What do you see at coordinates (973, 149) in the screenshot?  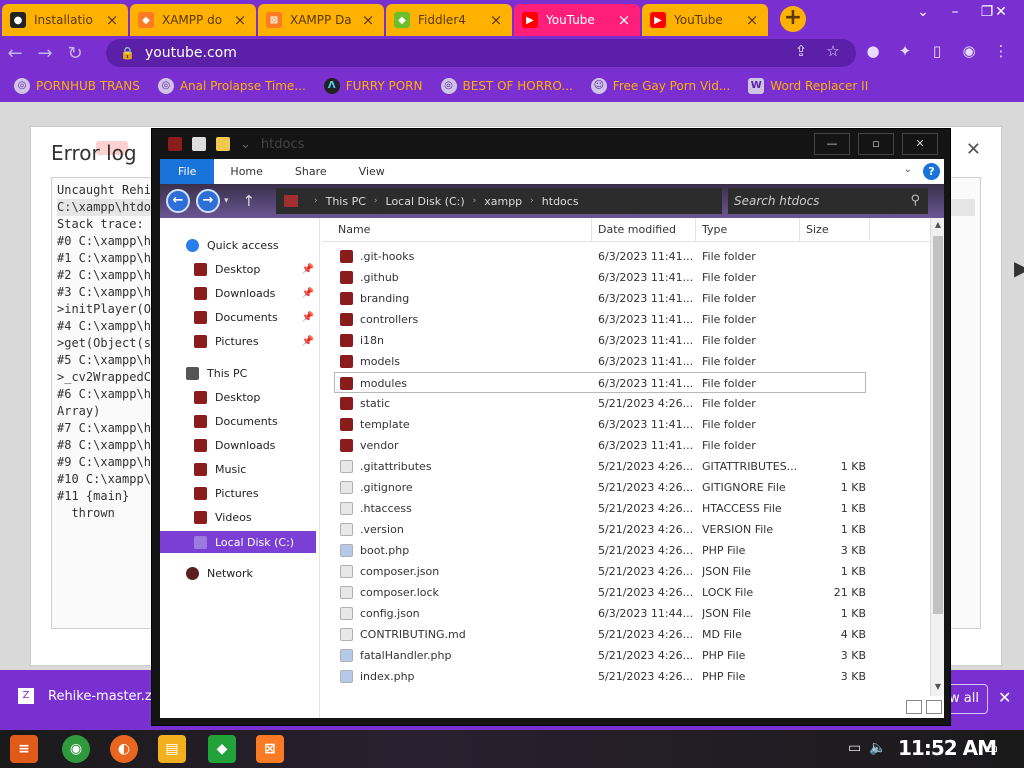 I see `close-icon: ✕` at bounding box center [973, 149].